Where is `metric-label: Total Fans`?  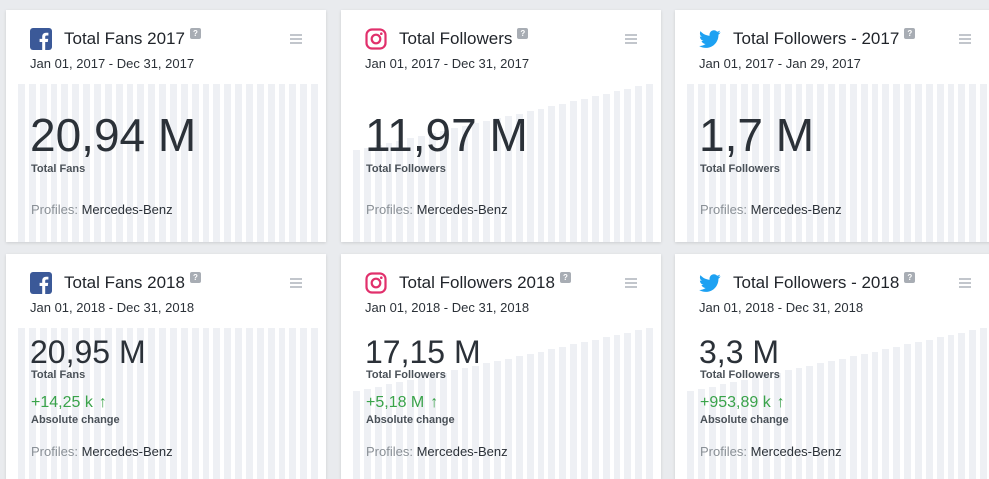
metric-label: Total Fans is located at coordinates (58, 169).